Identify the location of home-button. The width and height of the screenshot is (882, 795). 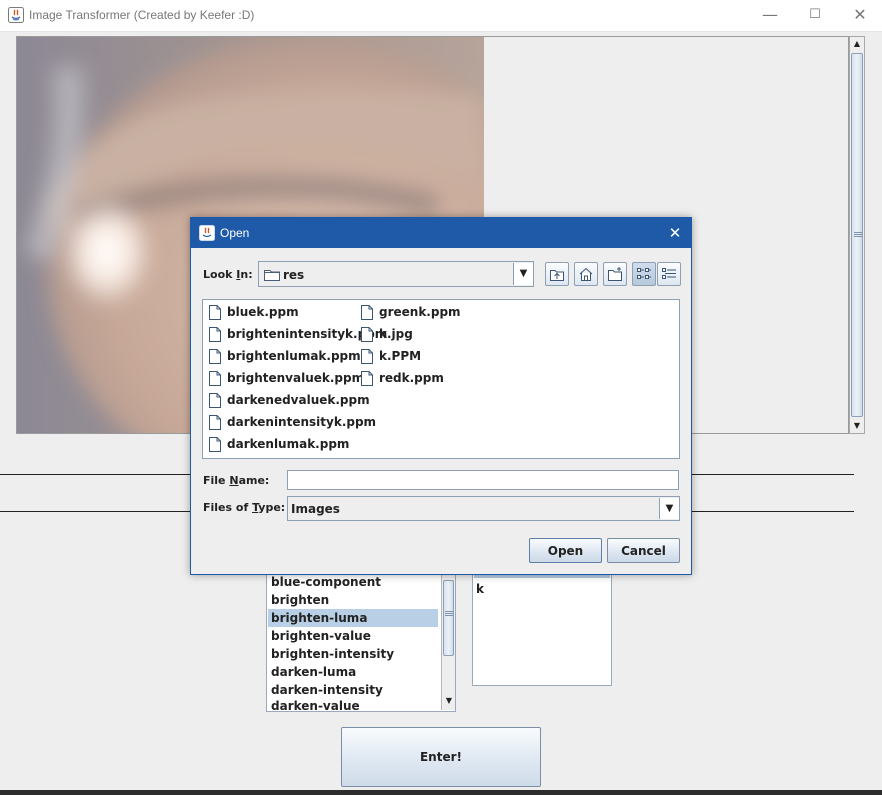
(586, 274).